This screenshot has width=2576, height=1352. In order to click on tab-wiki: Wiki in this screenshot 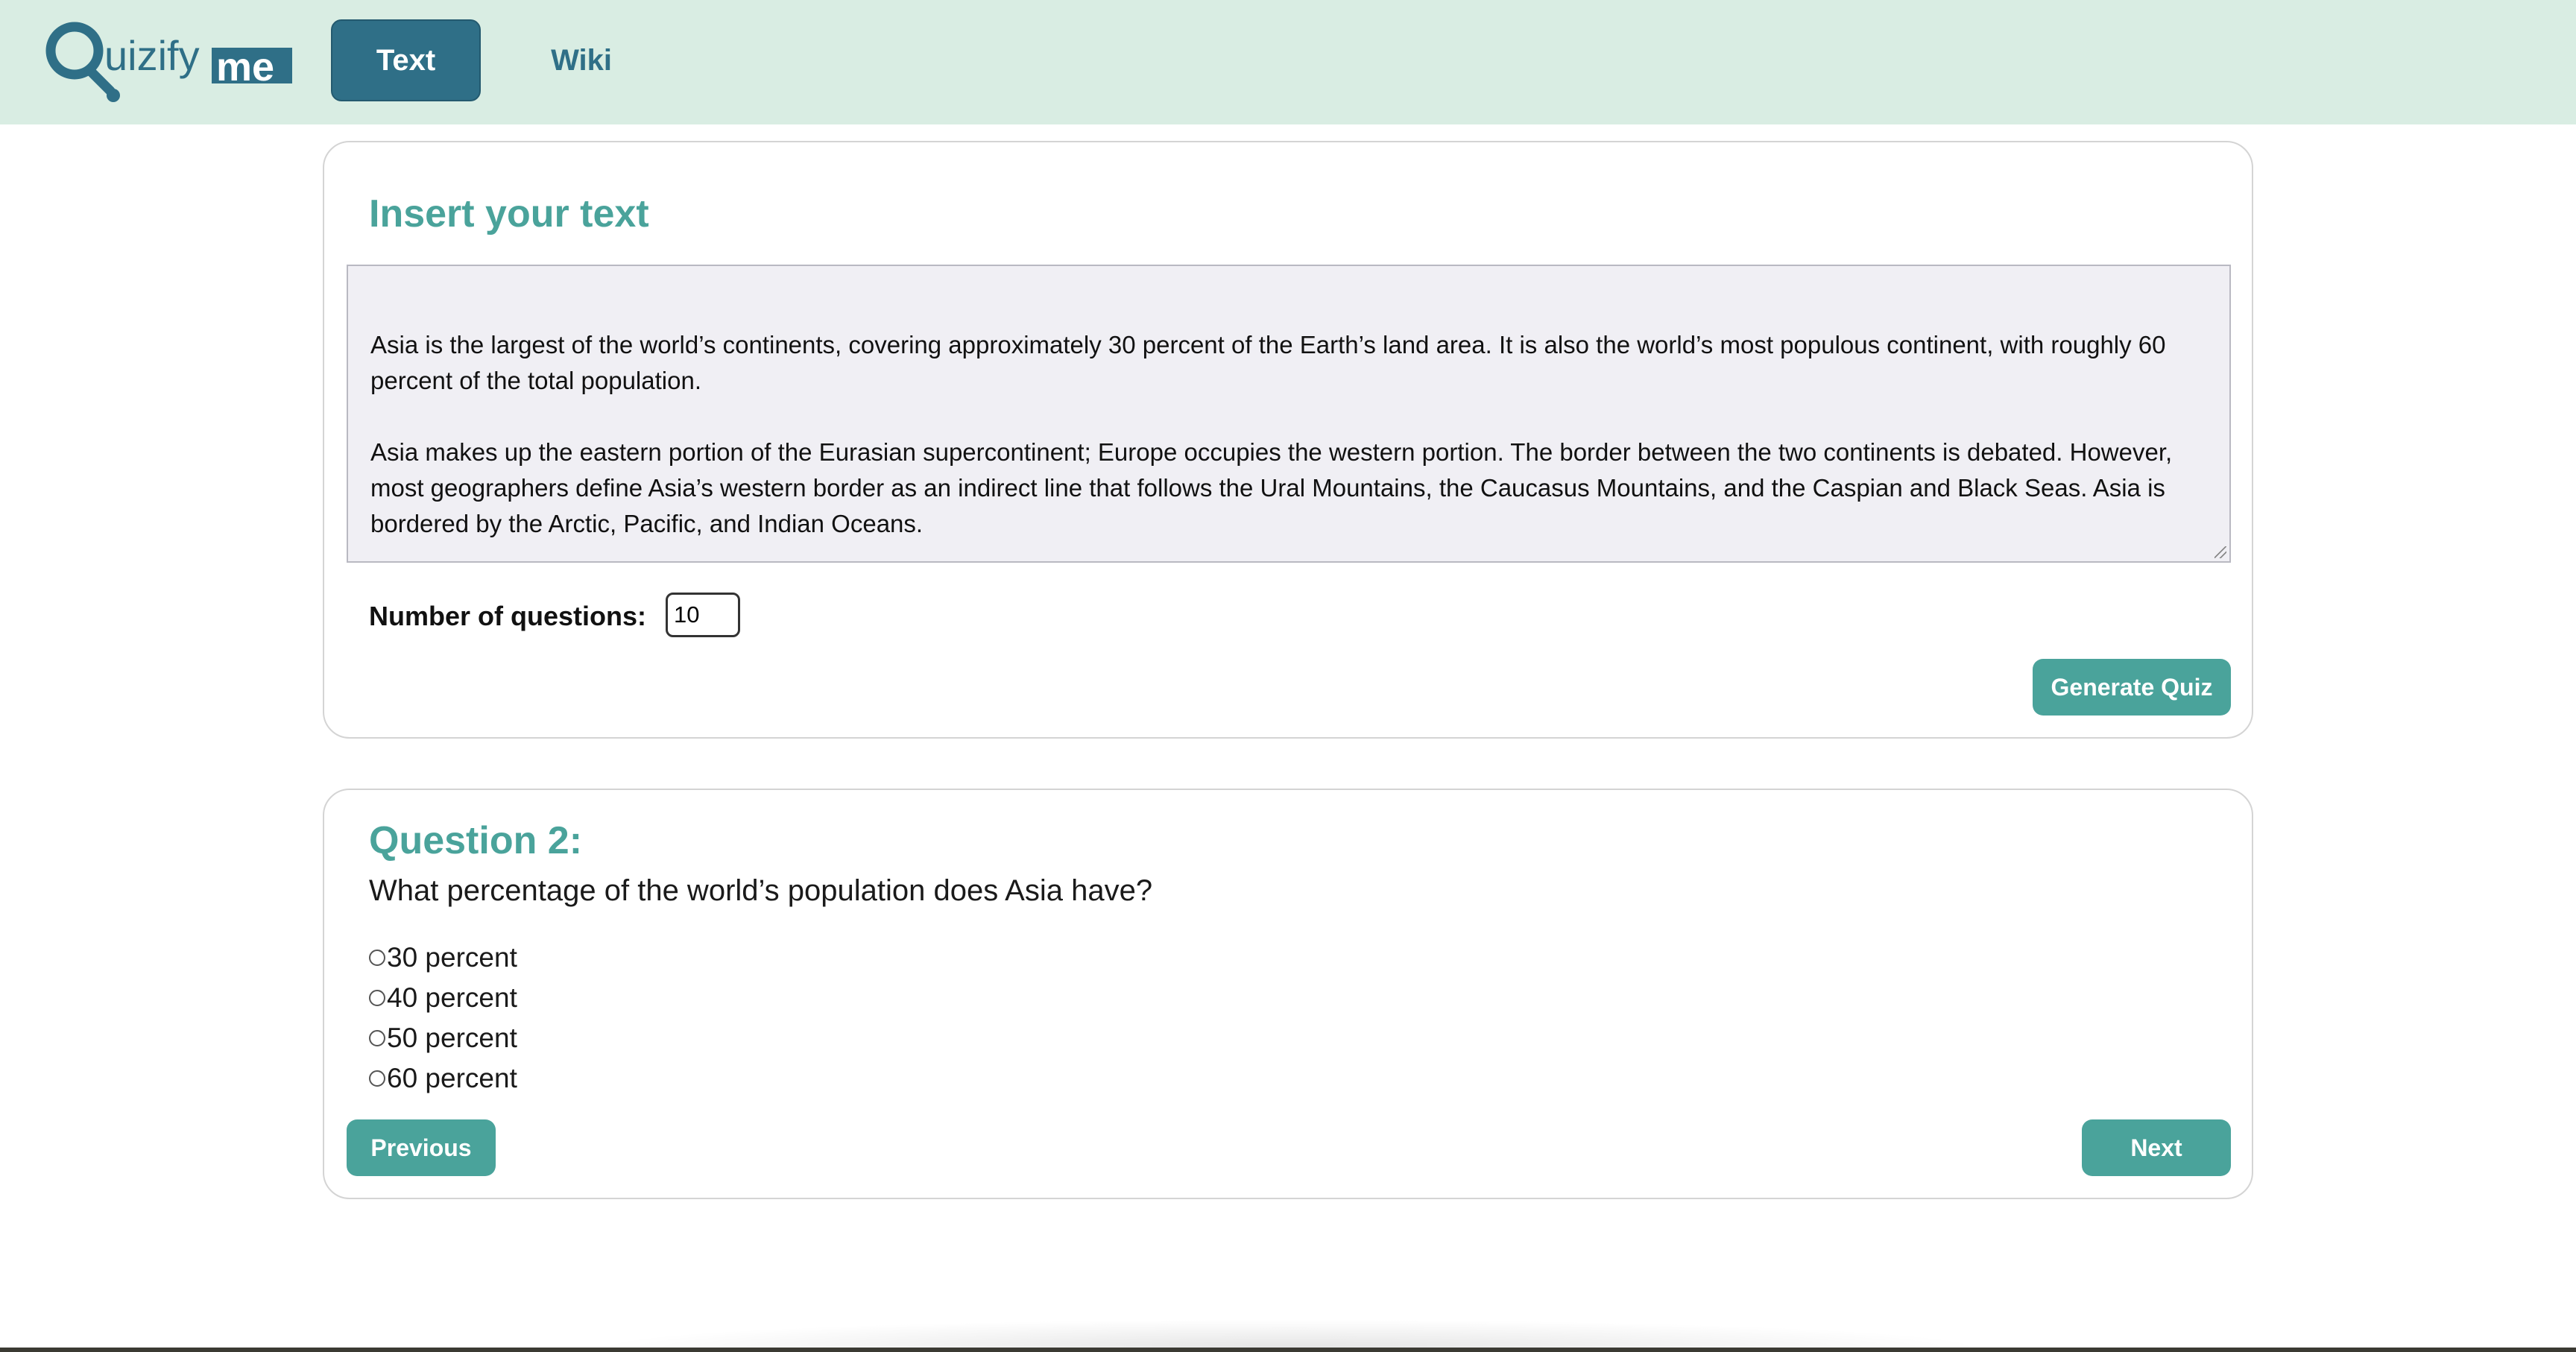, I will do `click(581, 60)`.